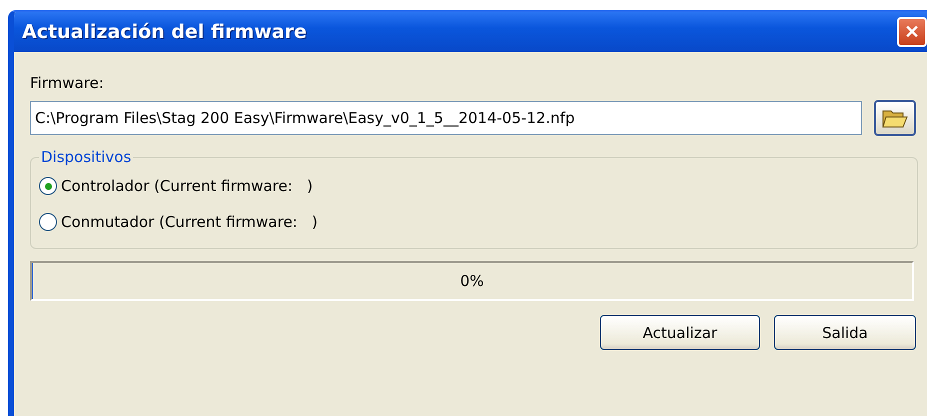  What do you see at coordinates (680, 332) in the screenshot?
I see `dialog-button: Actualizar` at bounding box center [680, 332].